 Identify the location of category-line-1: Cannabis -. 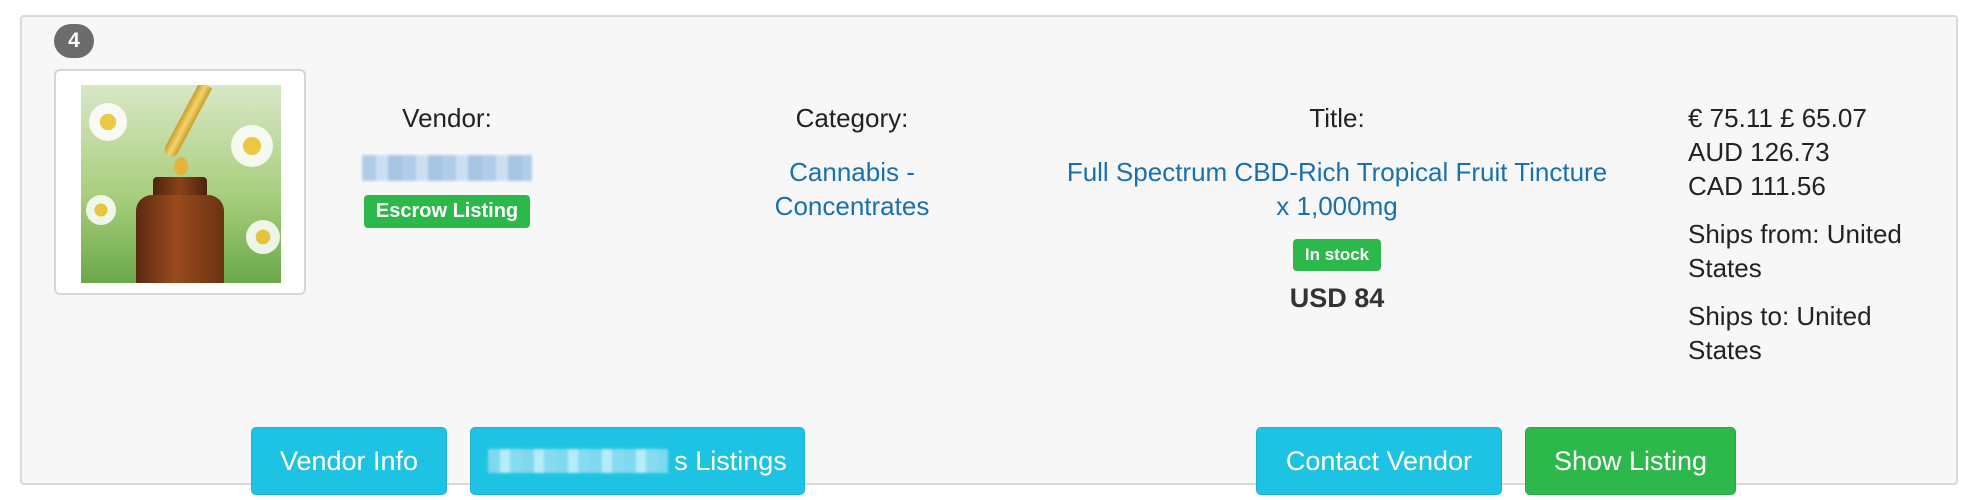
(852, 172).